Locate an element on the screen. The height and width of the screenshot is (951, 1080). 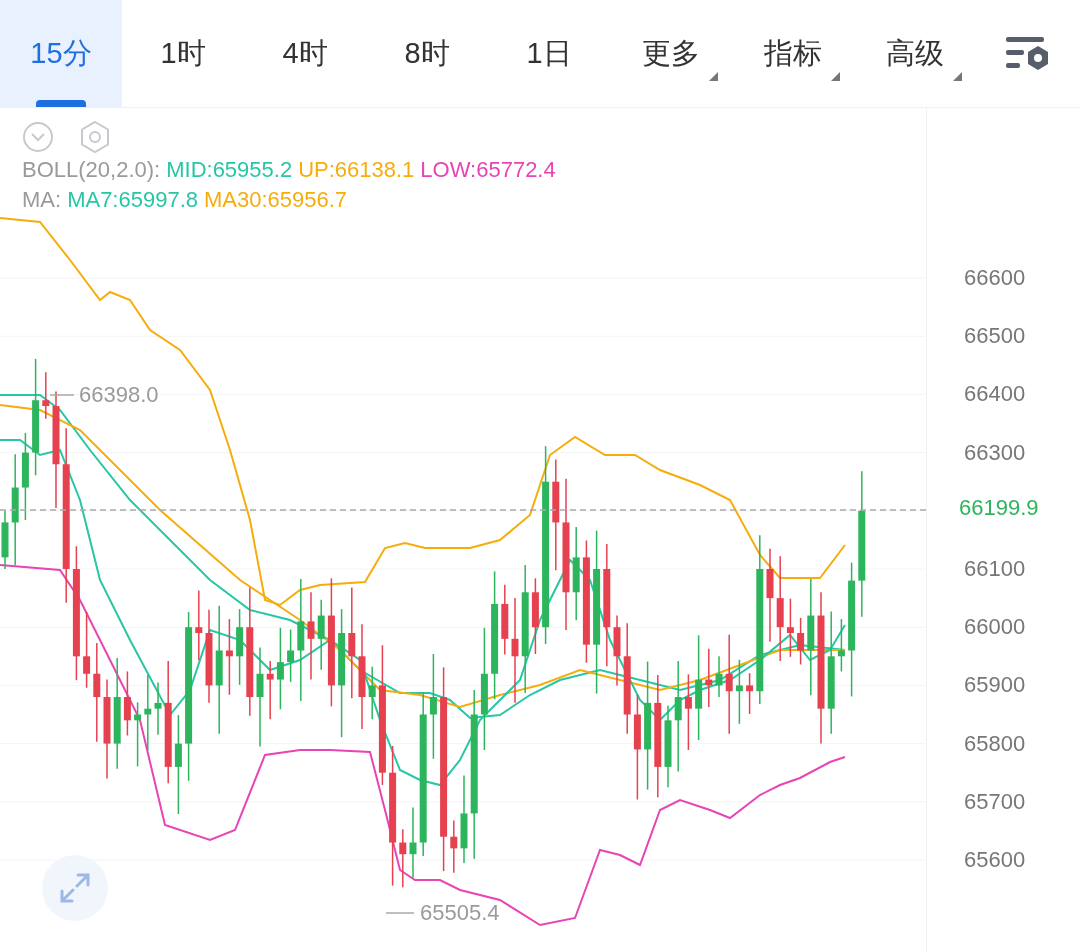
indicator-value: MID:65955.2 is located at coordinates (229, 170).